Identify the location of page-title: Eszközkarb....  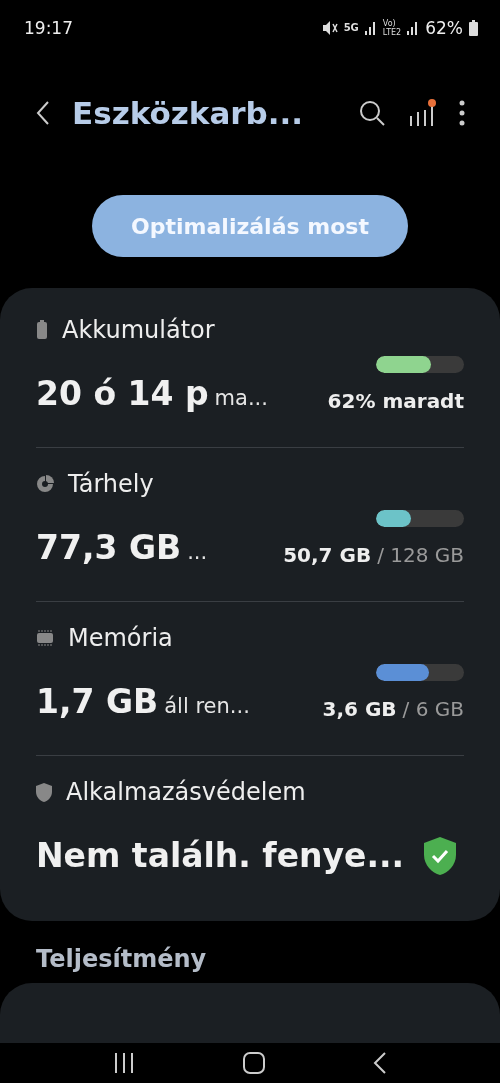
(188, 112).